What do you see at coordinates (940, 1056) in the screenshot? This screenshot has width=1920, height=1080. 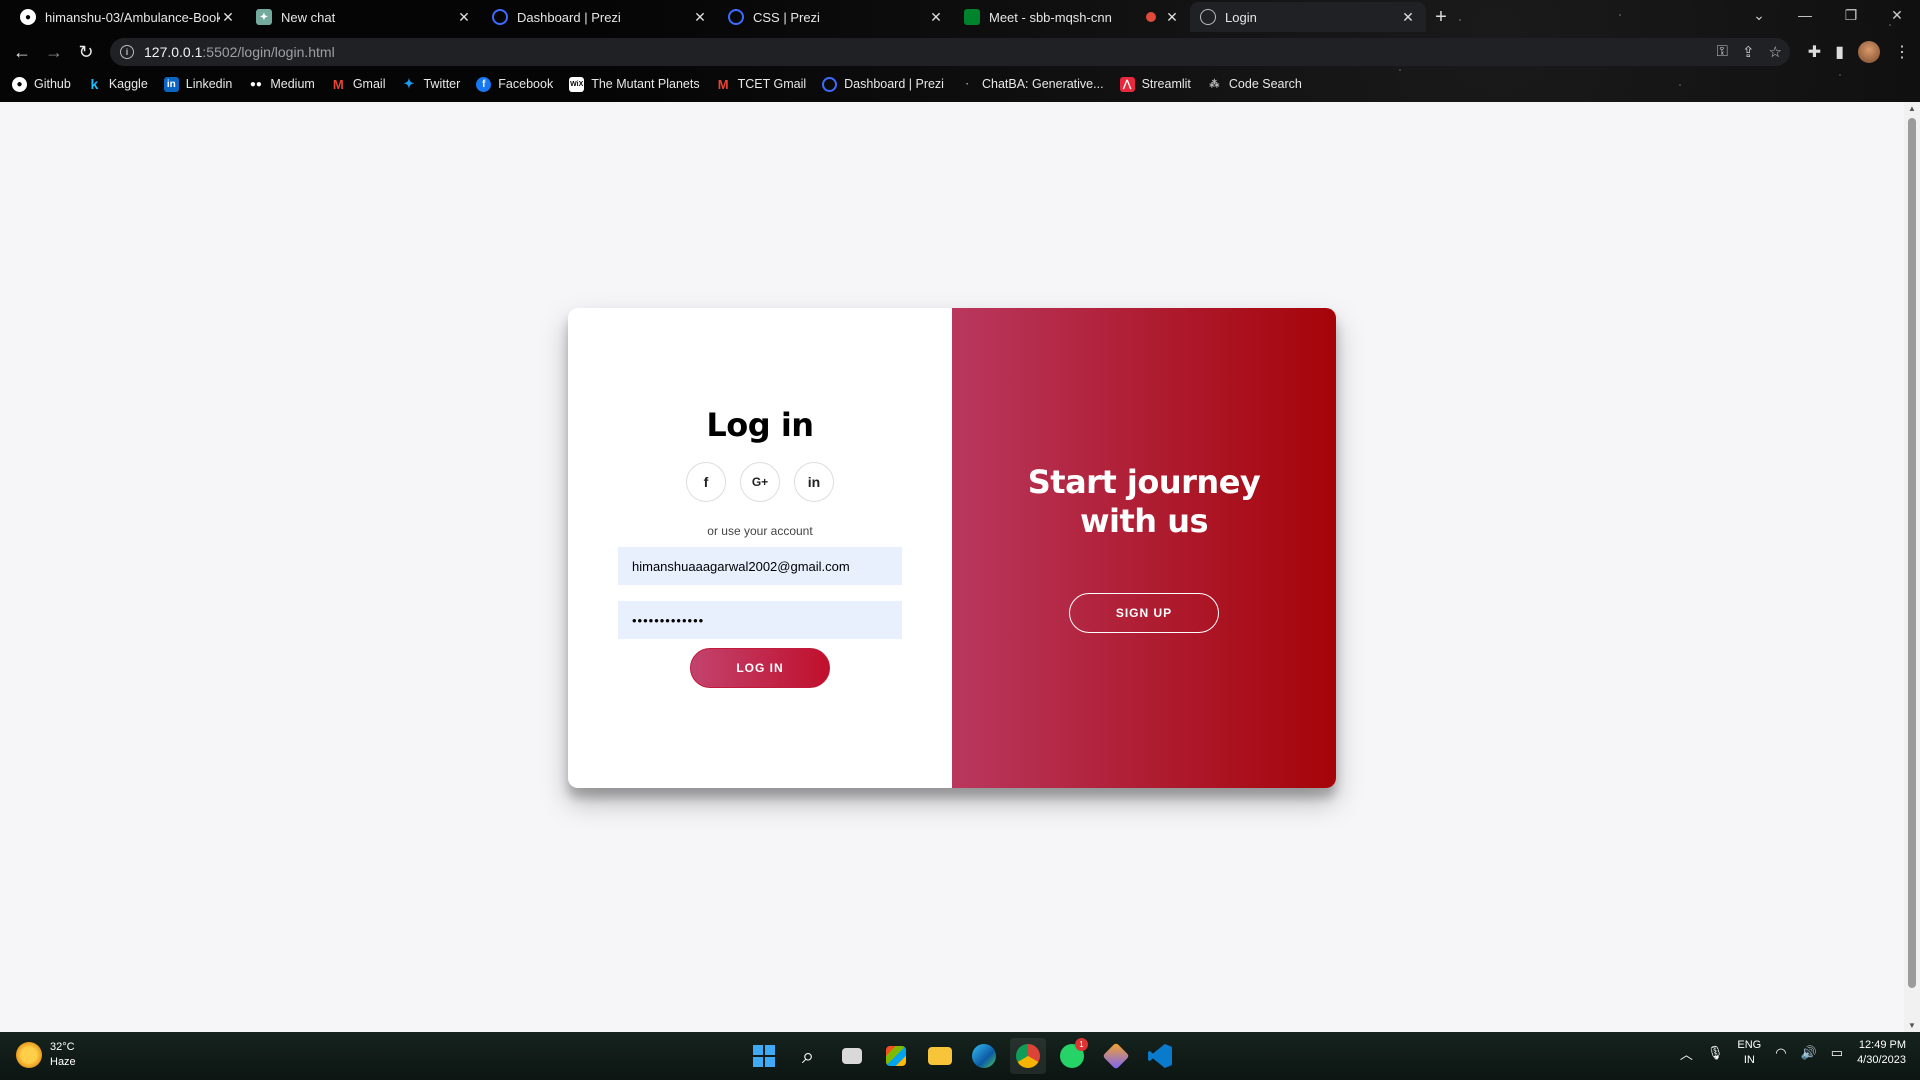 I see `file-explorer-button` at bounding box center [940, 1056].